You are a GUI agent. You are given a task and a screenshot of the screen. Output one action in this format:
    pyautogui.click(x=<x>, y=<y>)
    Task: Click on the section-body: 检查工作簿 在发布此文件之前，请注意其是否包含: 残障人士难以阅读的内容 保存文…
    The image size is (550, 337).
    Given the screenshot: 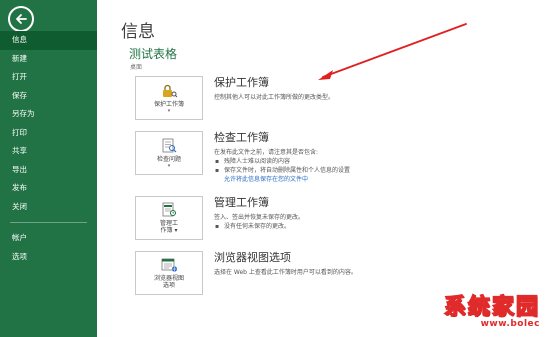 What is the action you would take?
    pyautogui.click(x=382, y=157)
    